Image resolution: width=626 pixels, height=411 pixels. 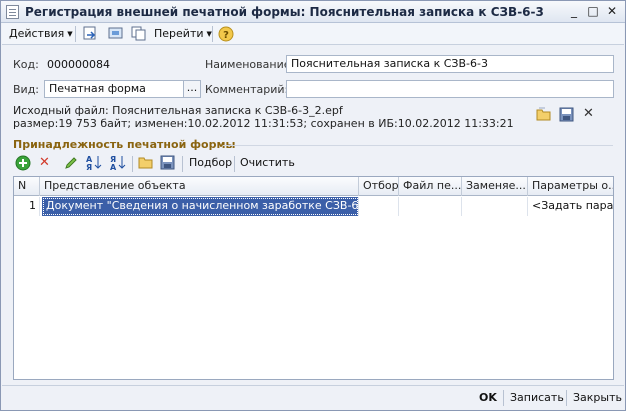 I want to click on close-icon: ✕, so click(x=588, y=113).